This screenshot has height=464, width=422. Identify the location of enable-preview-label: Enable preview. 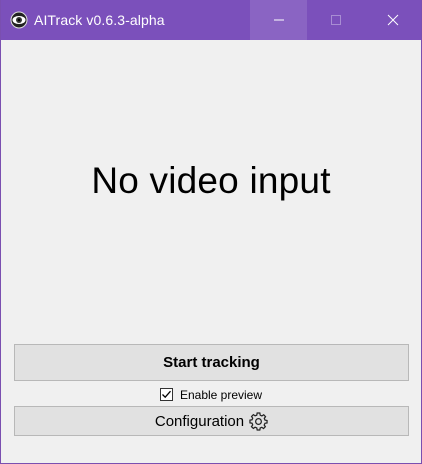
(221, 394).